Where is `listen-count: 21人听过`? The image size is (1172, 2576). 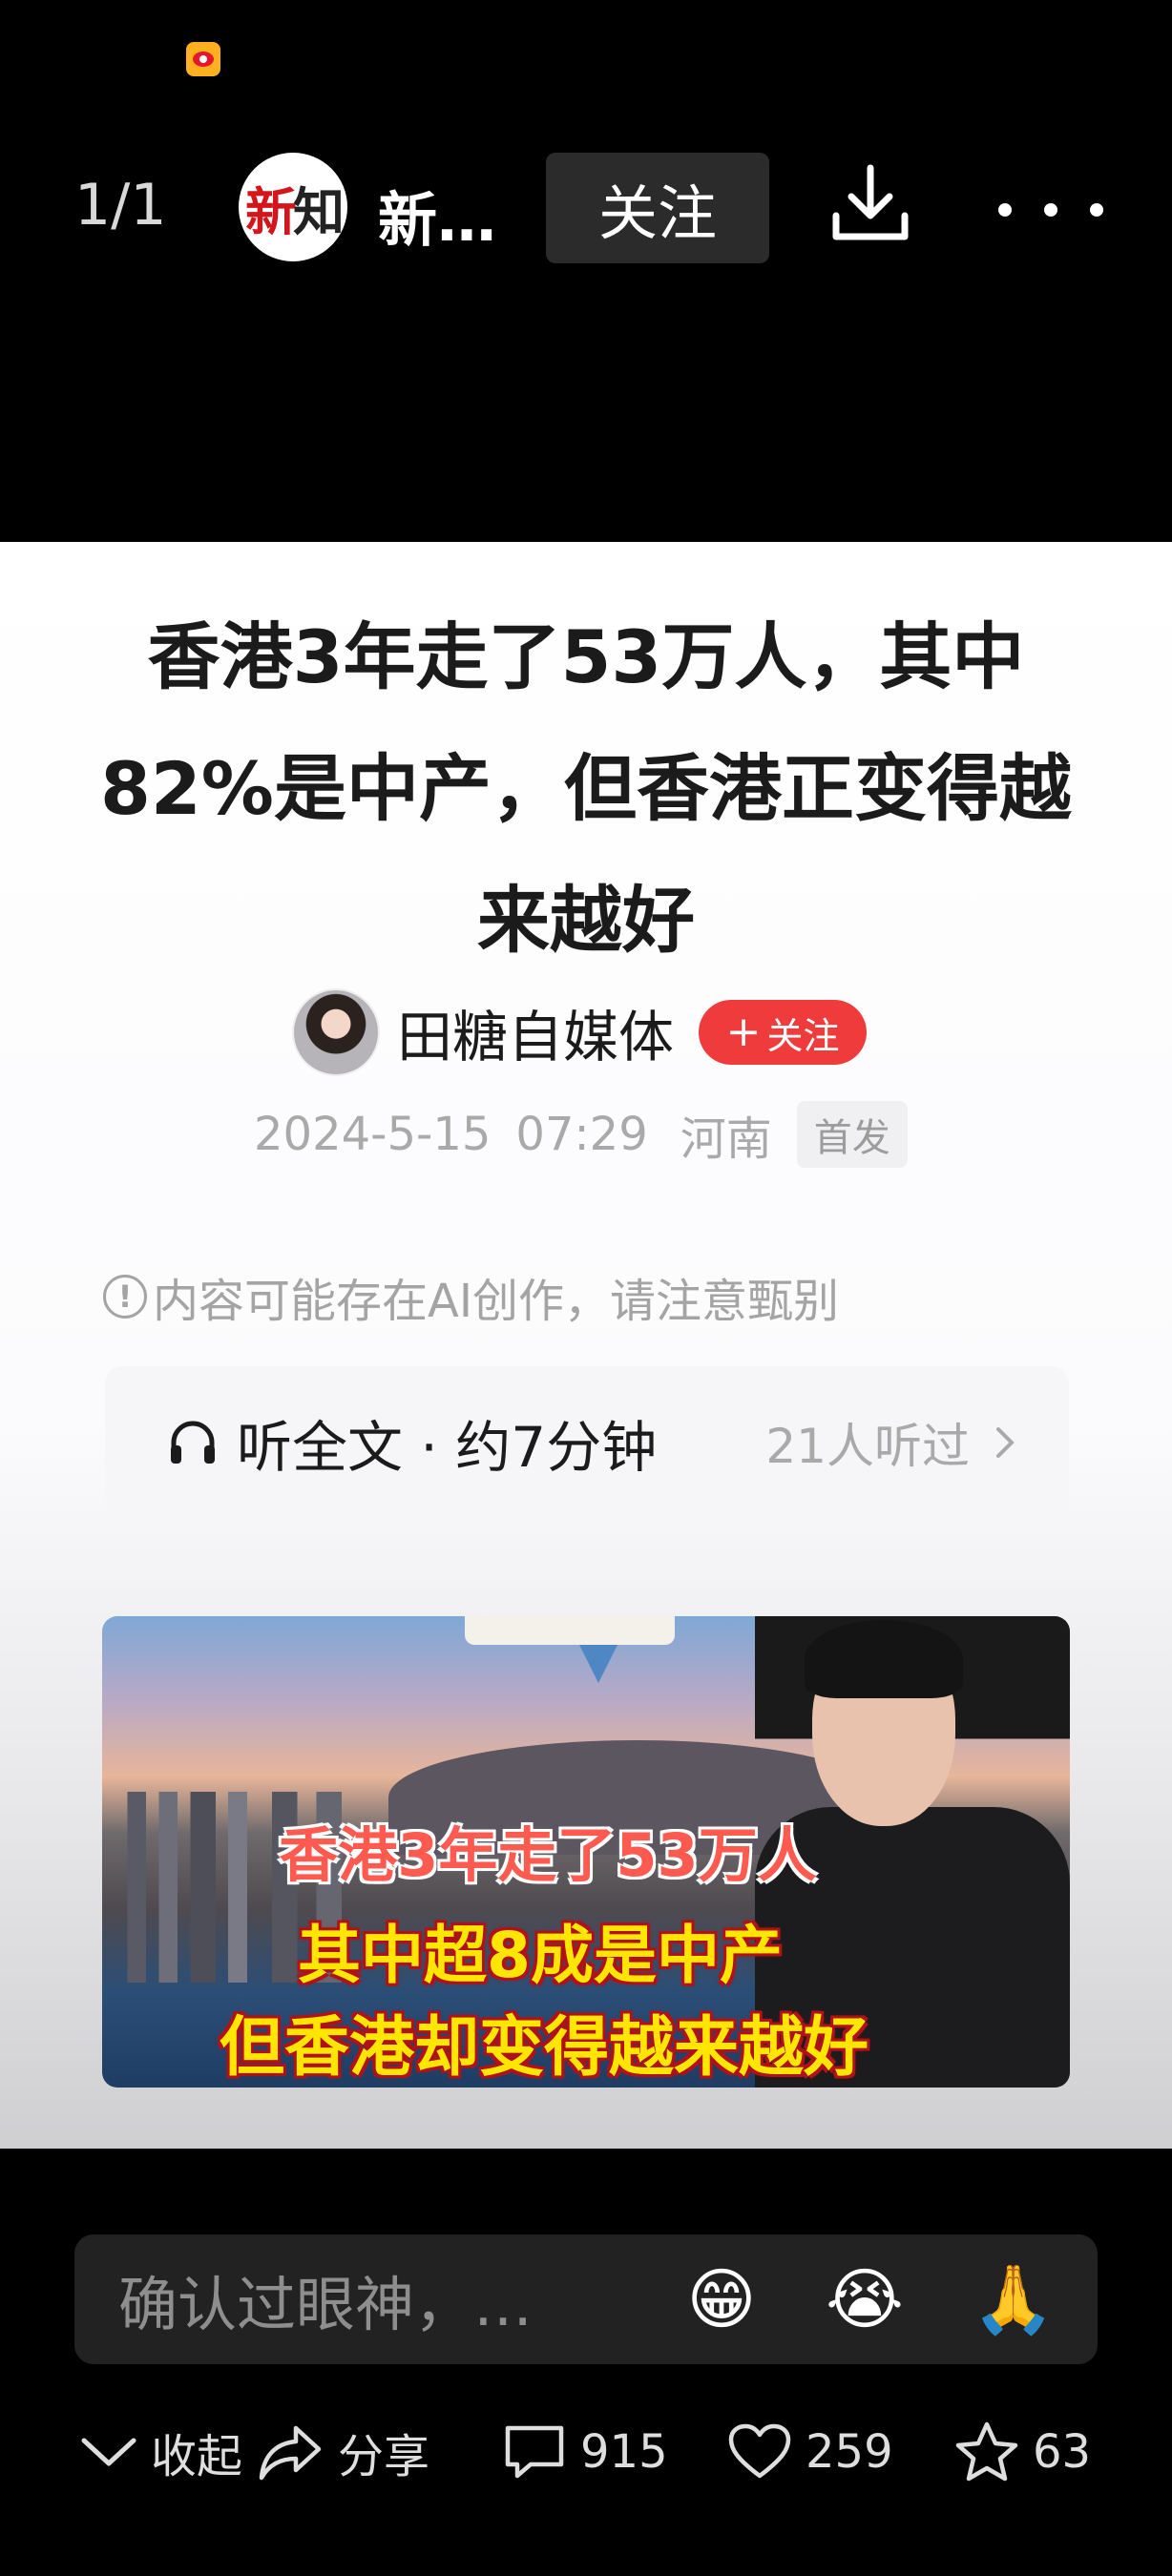
listen-count: 21人听过 is located at coordinates (868, 1446).